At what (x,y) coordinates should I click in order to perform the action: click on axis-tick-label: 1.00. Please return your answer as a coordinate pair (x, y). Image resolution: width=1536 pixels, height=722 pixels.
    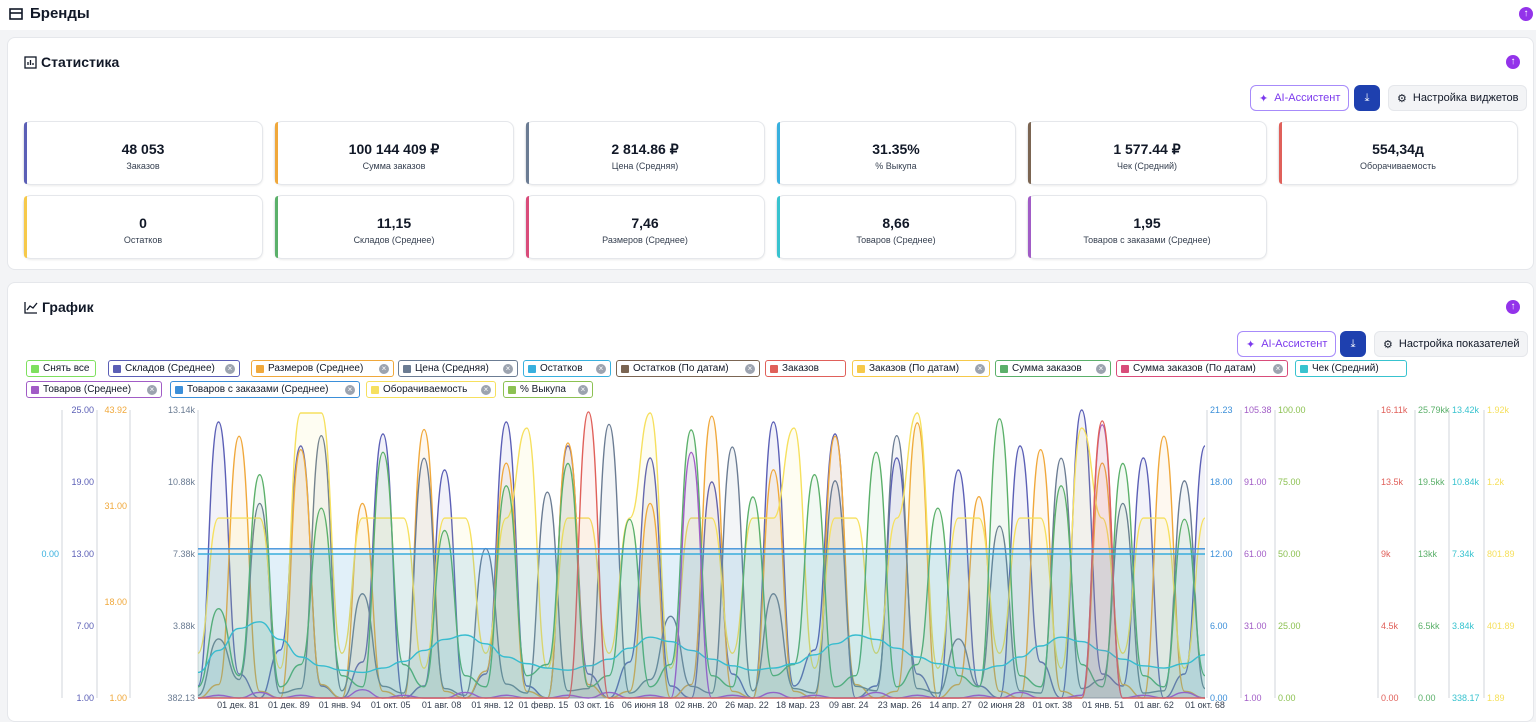
    Looking at the image, I should click on (1253, 698).